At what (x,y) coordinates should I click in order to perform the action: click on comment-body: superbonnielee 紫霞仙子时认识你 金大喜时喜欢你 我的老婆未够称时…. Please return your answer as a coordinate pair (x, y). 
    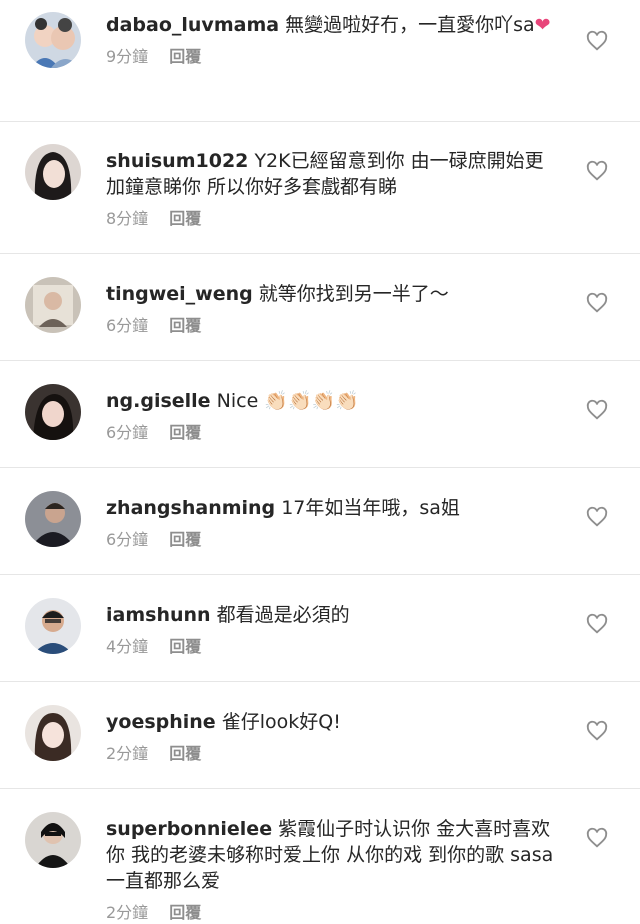
    Looking at the image, I should click on (334, 870).